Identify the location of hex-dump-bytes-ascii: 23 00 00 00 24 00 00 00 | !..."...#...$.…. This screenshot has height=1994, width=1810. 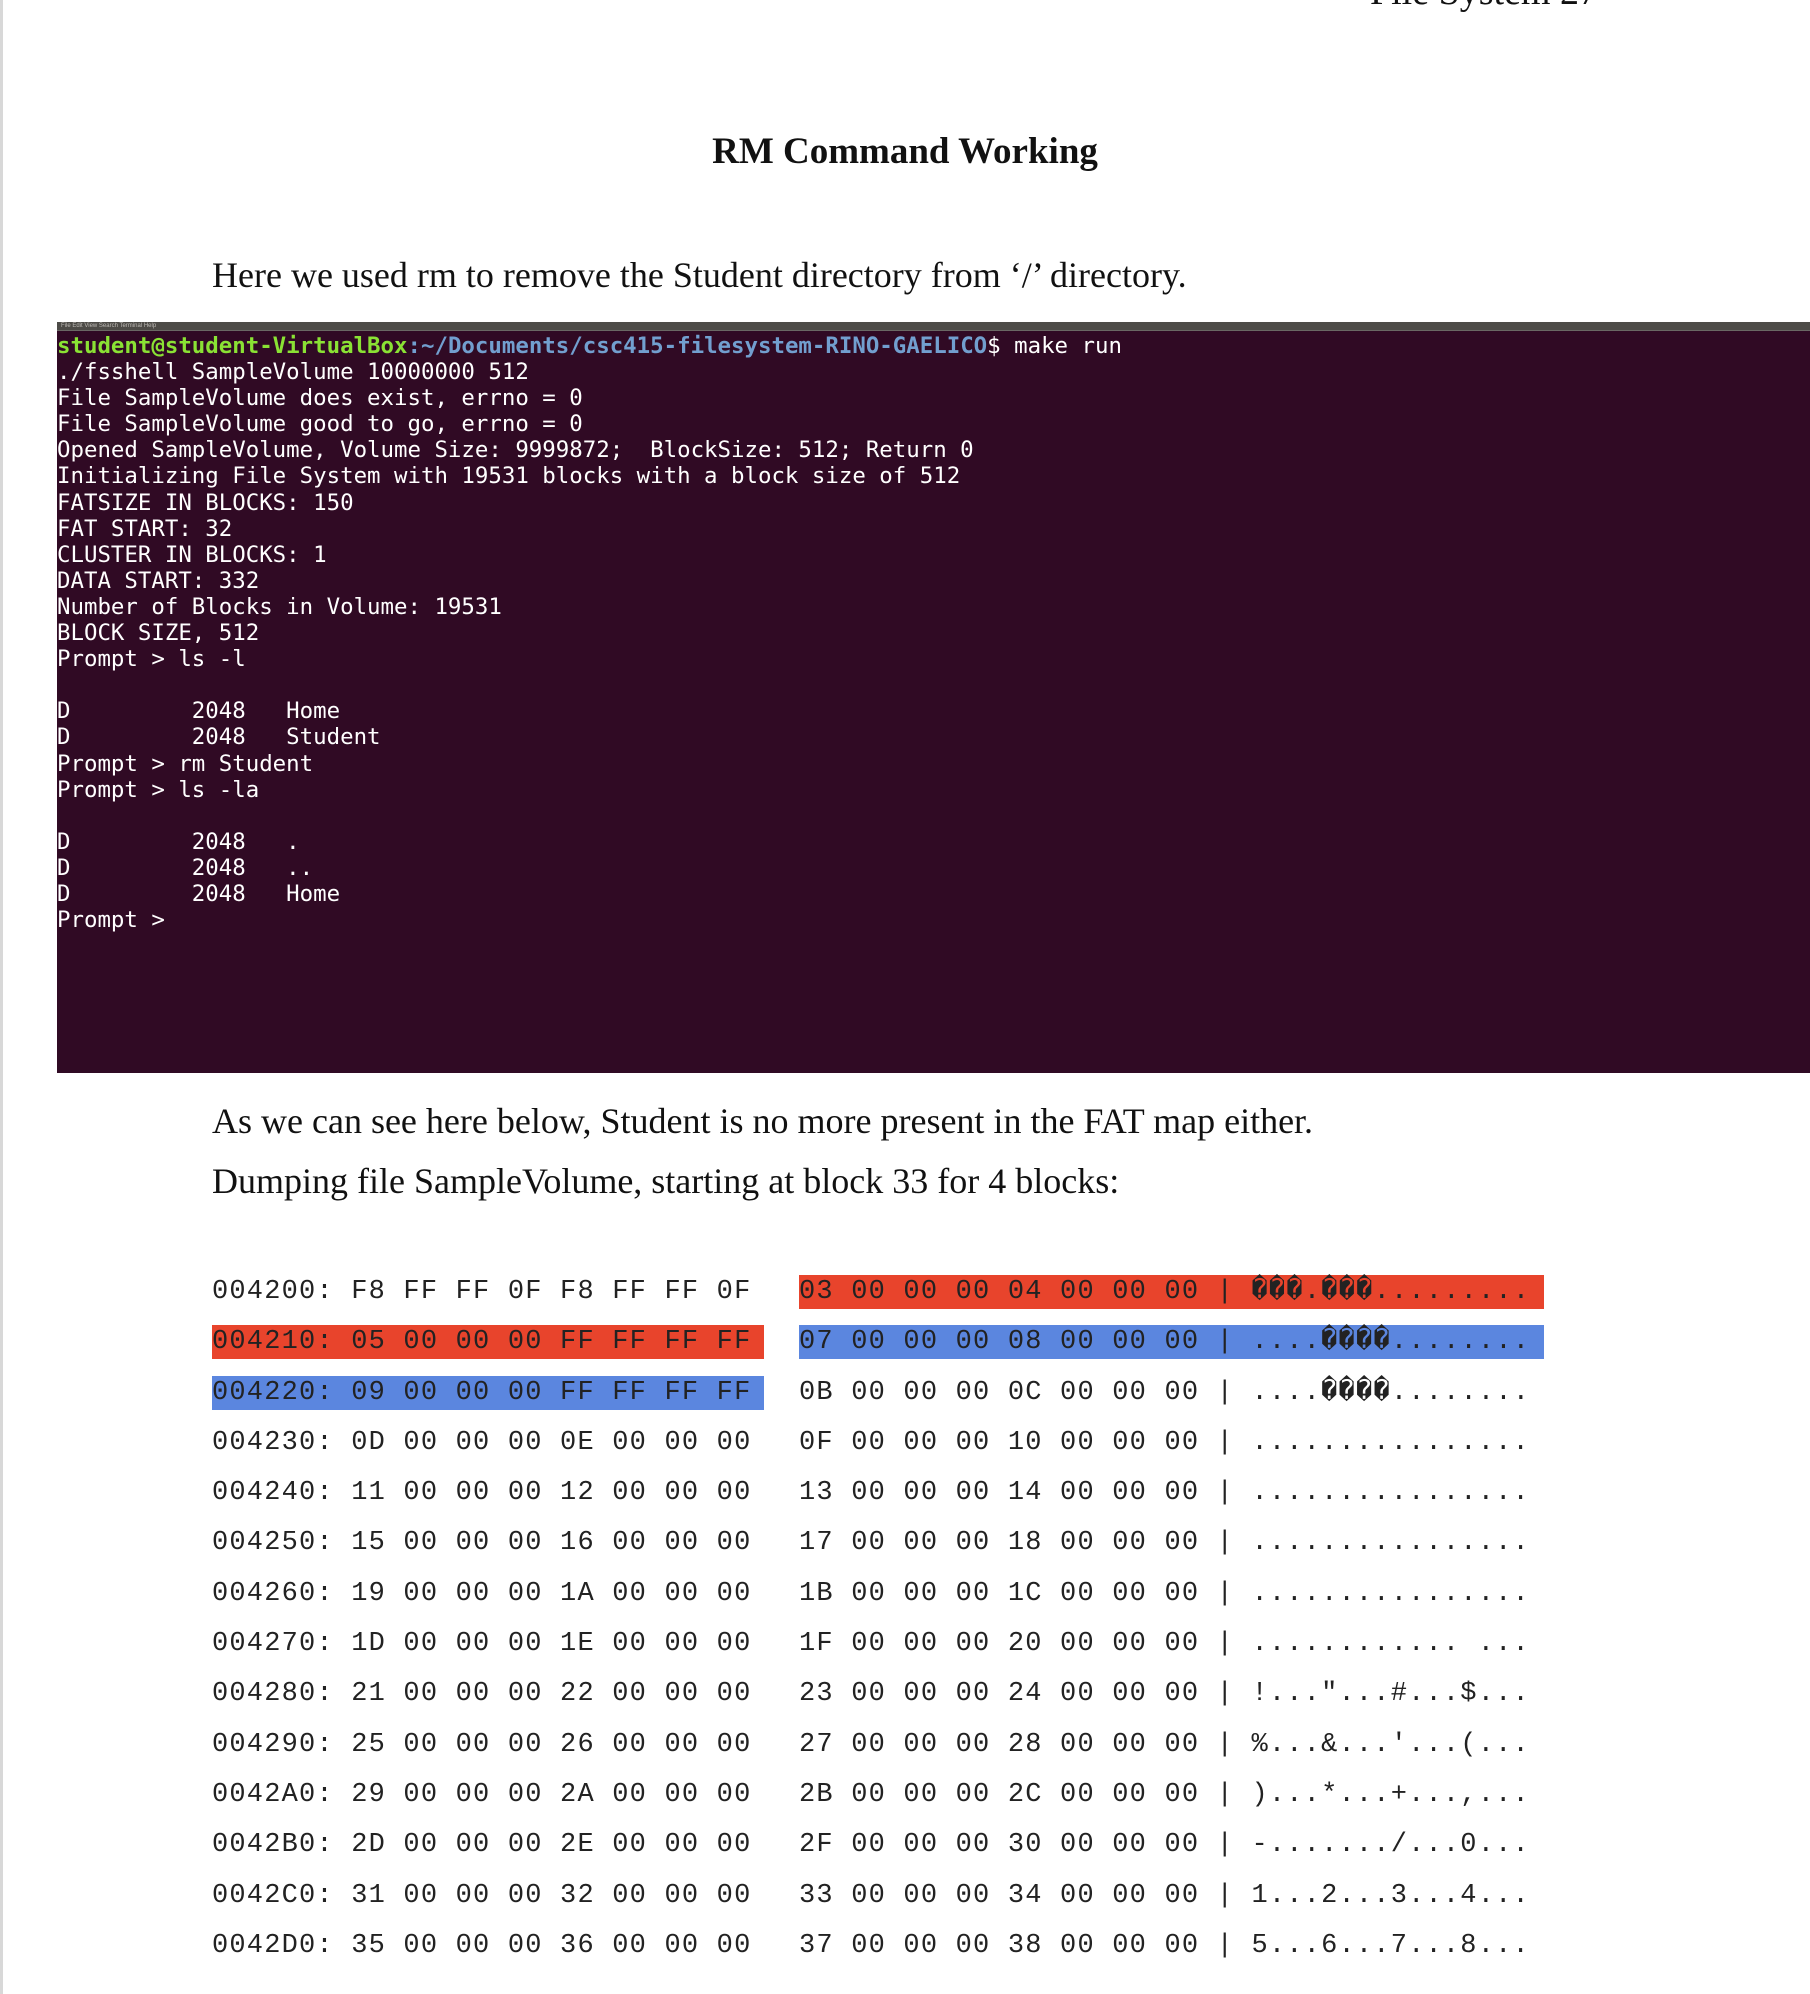
(1164, 1694).